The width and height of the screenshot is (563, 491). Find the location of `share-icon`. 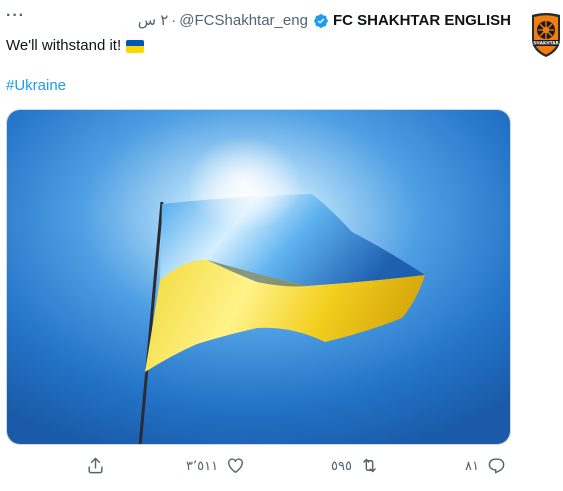

share-icon is located at coordinates (95, 465).